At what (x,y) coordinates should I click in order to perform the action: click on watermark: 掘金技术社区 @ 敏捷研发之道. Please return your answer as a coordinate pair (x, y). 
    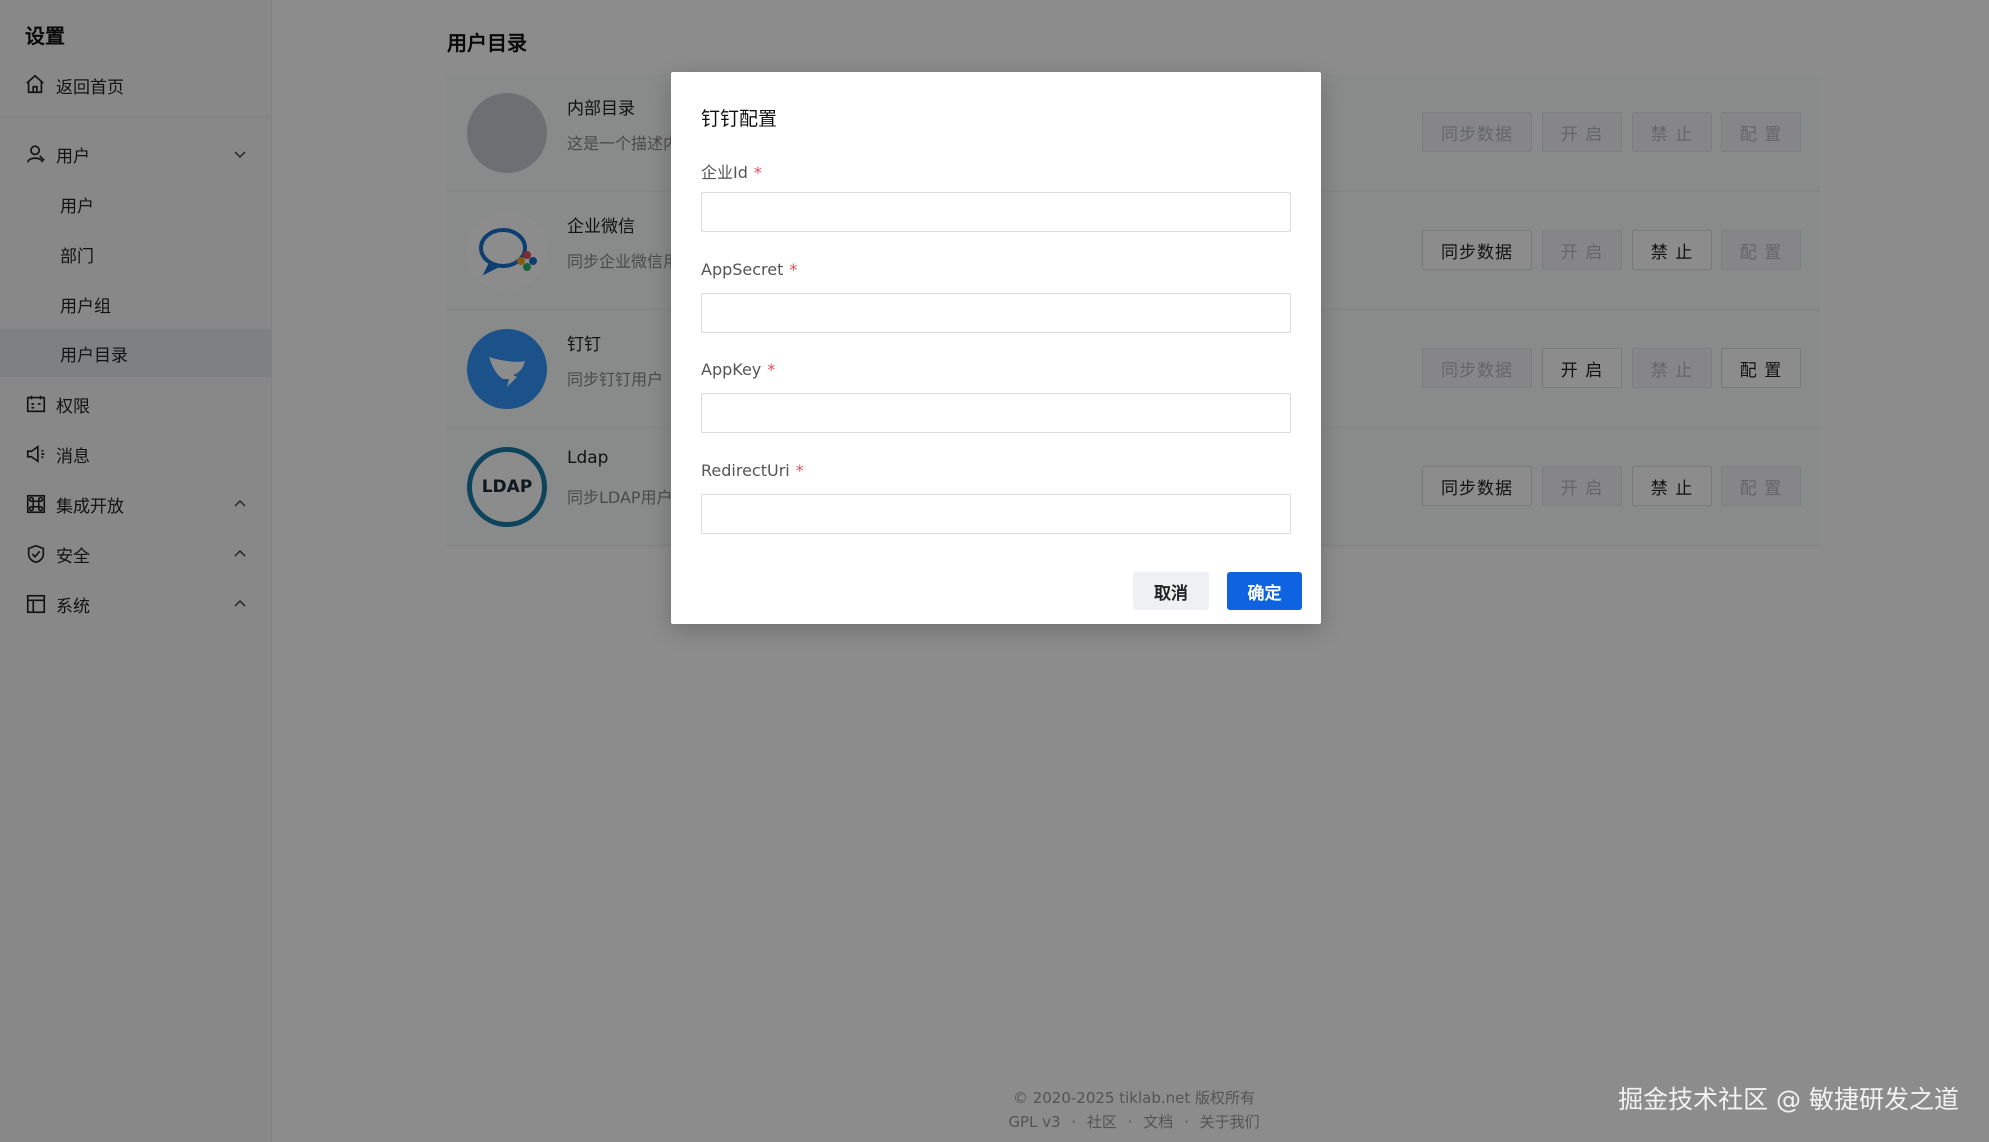
    Looking at the image, I should click on (1788, 1099).